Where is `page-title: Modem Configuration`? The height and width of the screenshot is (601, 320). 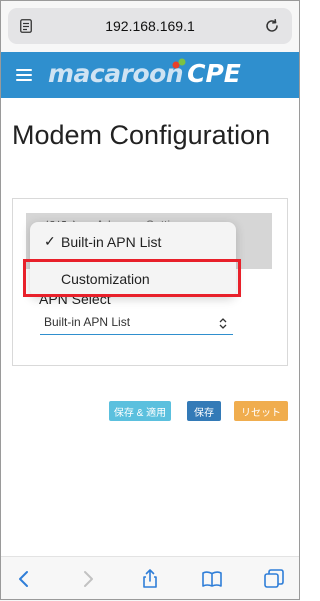 page-title: Modem Configuration is located at coordinates (141, 135).